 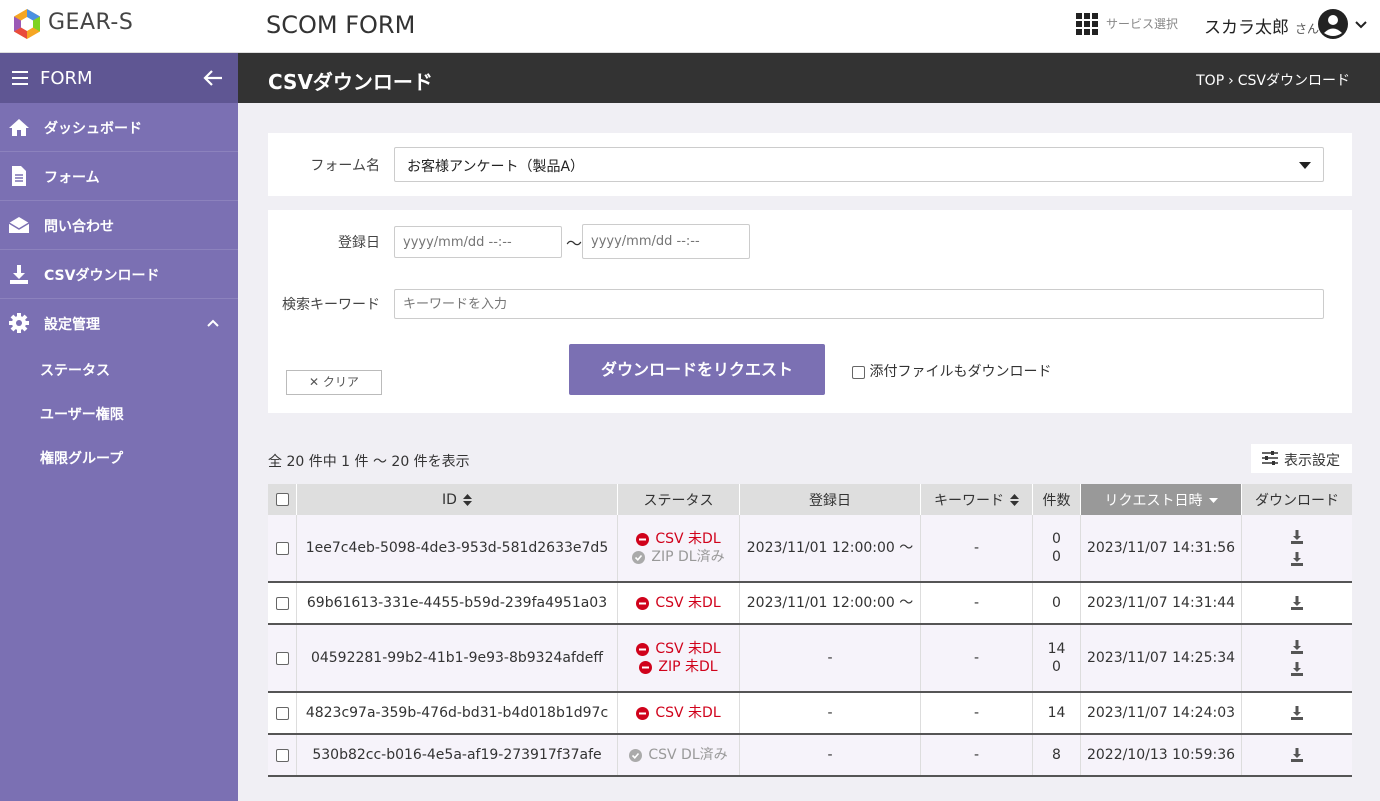 What do you see at coordinates (1088, 24) in the screenshot?
I see `service-grid-icon` at bounding box center [1088, 24].